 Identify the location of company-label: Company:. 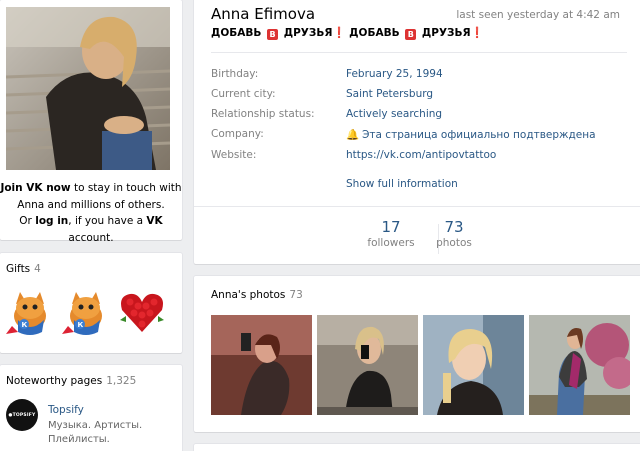
(237, 134).